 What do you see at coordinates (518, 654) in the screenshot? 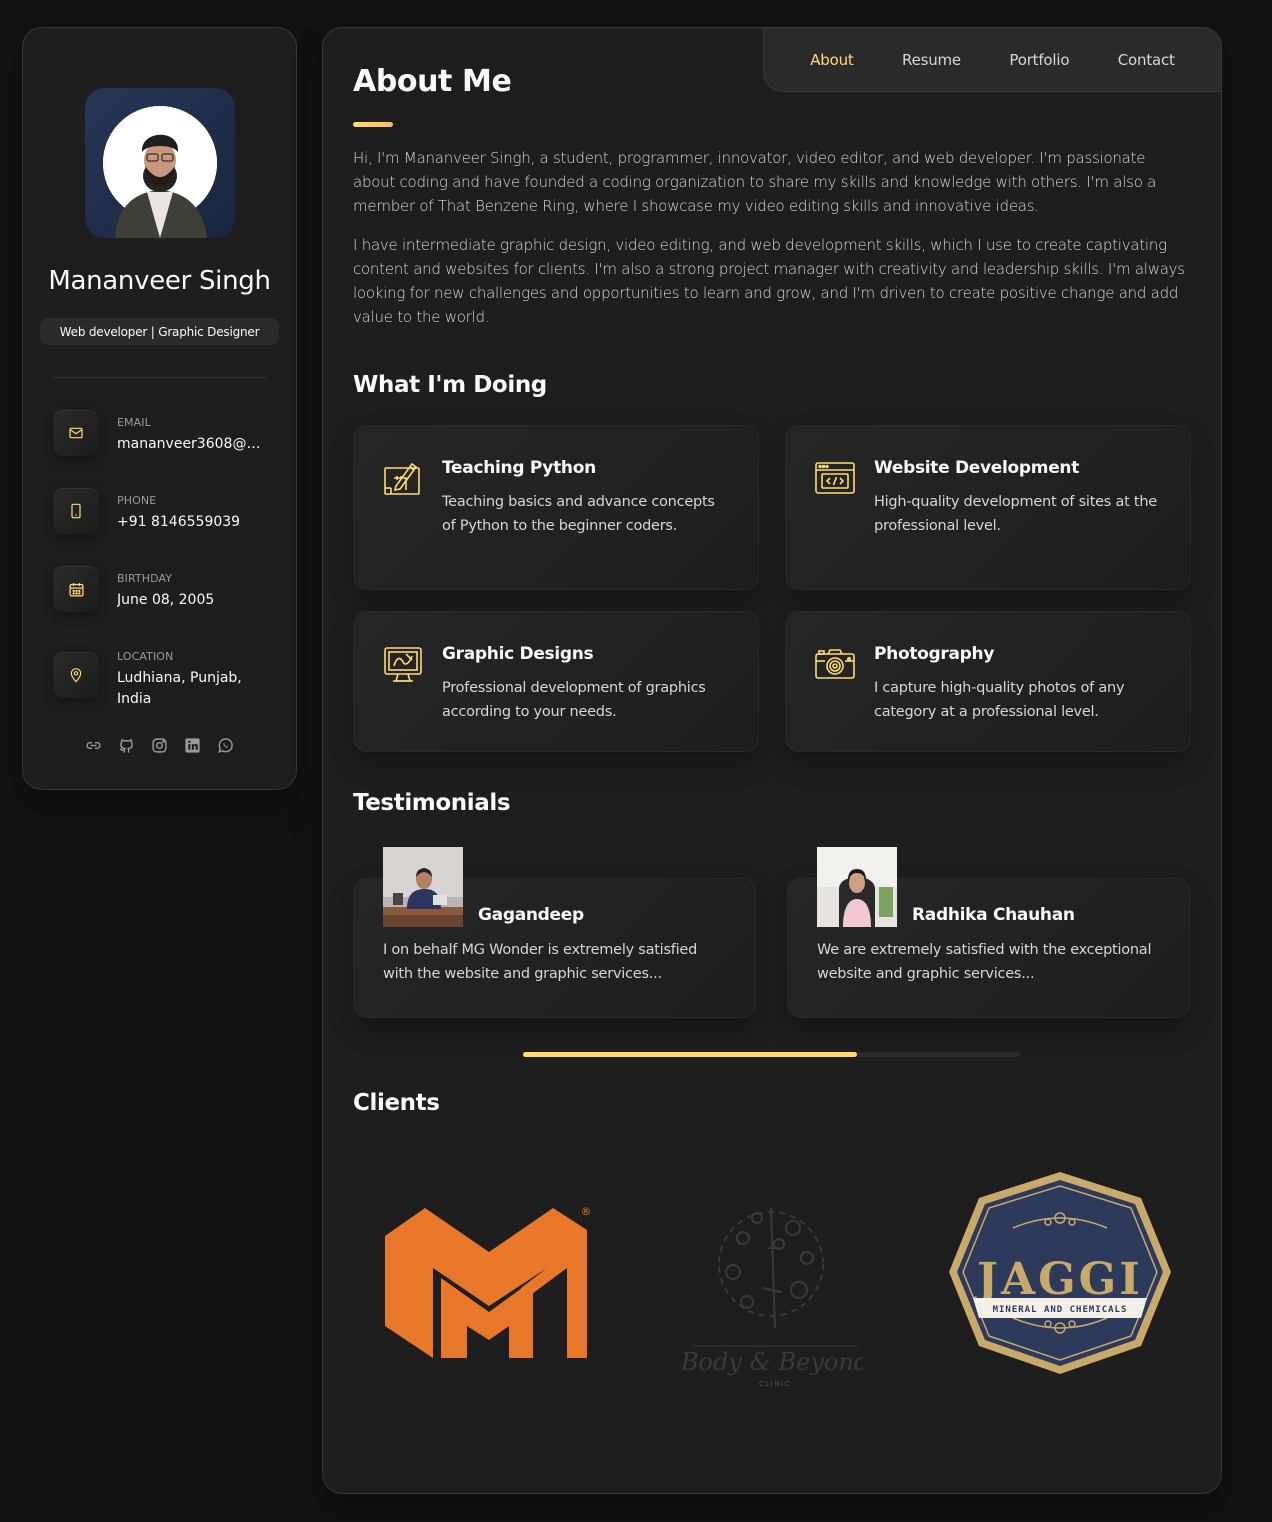
I see `service-title-graphic-designs: Graphic Designs` at bounding box center [518, 654].